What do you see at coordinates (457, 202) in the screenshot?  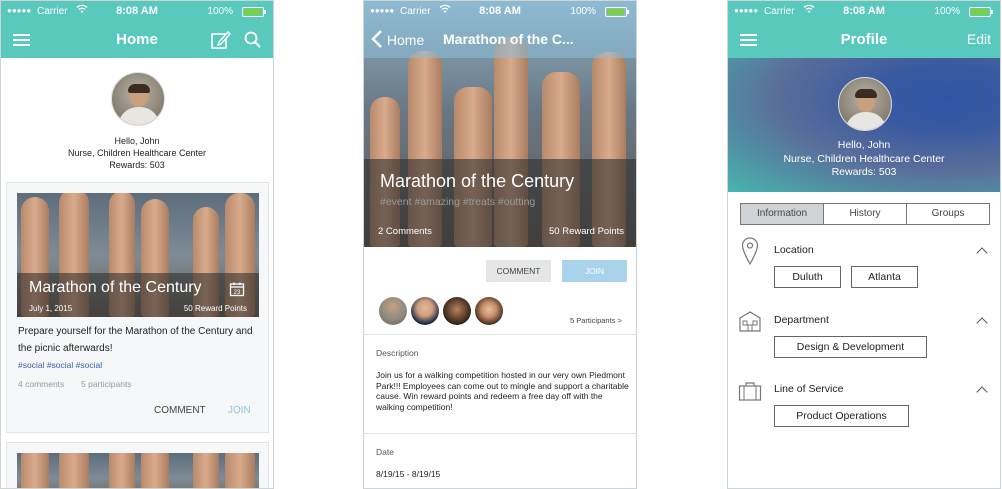 I see `event-tags: #event #amazing #treats #outting` at bounding box center [457, 202].